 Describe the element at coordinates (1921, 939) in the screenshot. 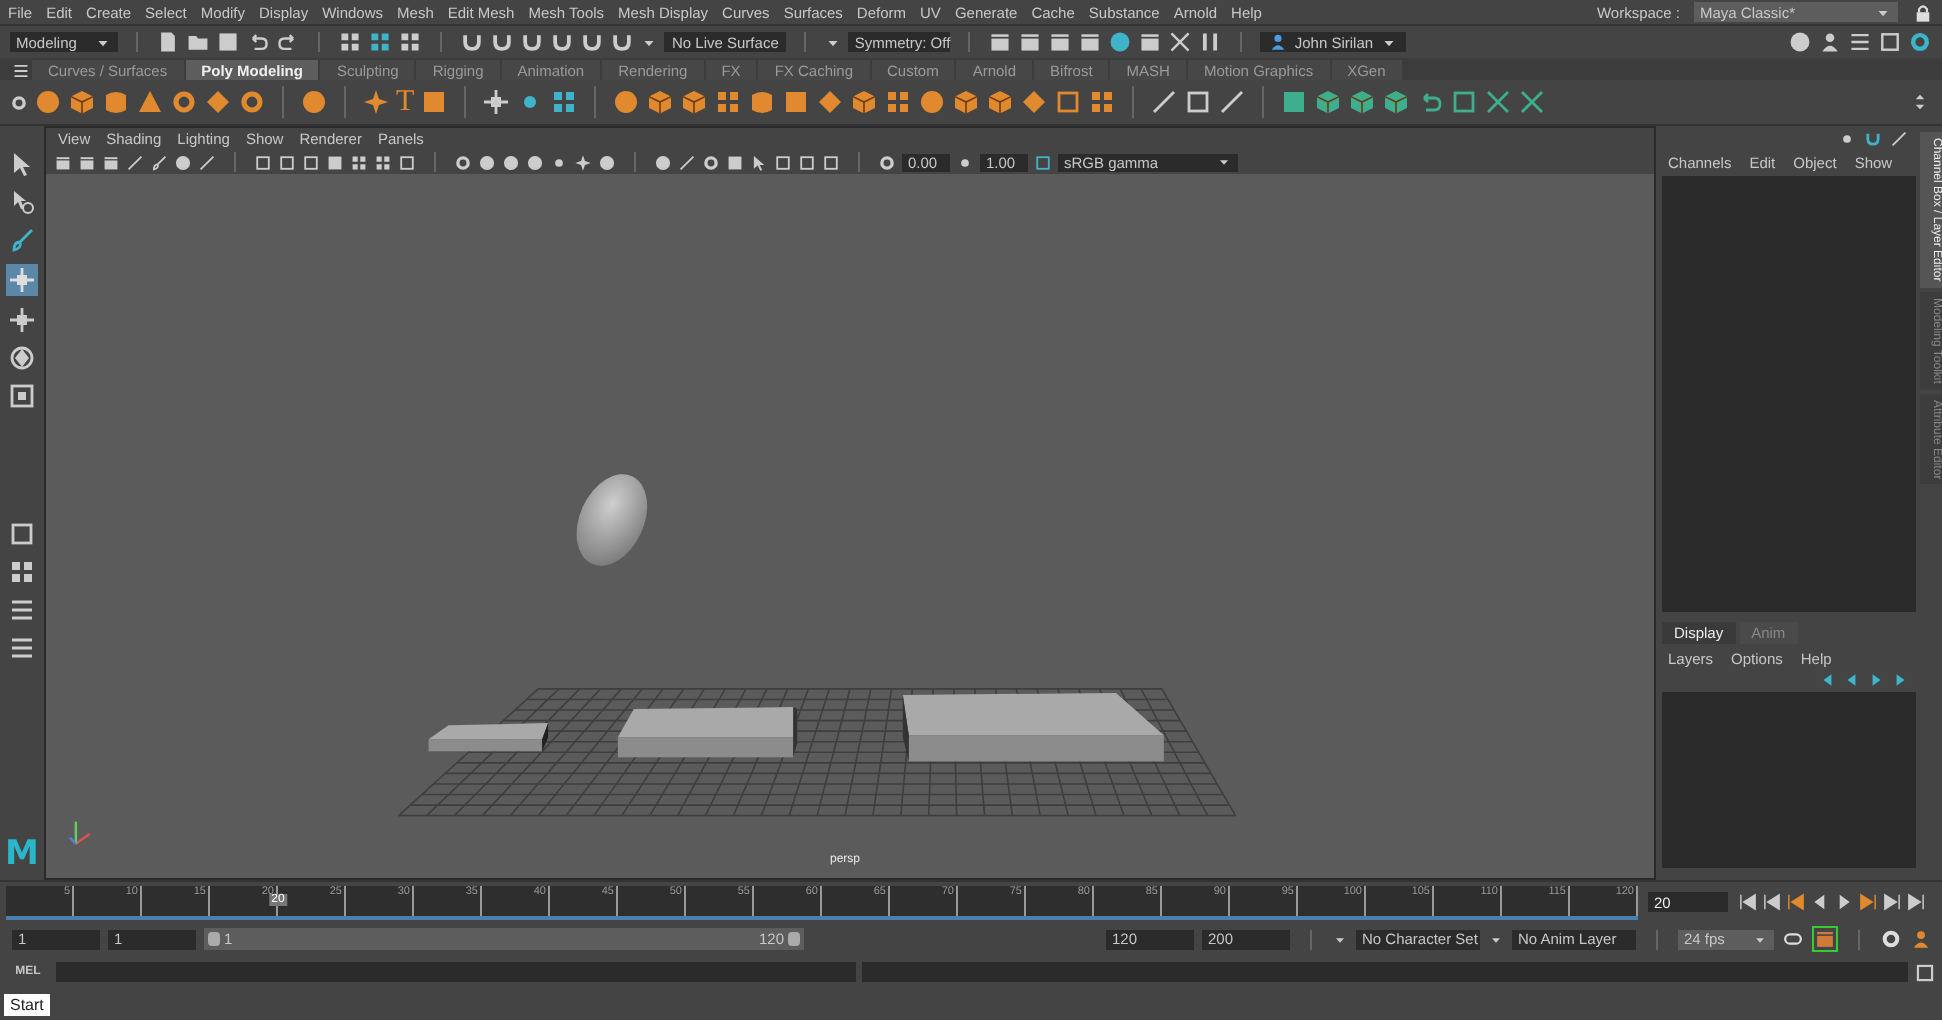

I see `running-figure-icon` at that location.